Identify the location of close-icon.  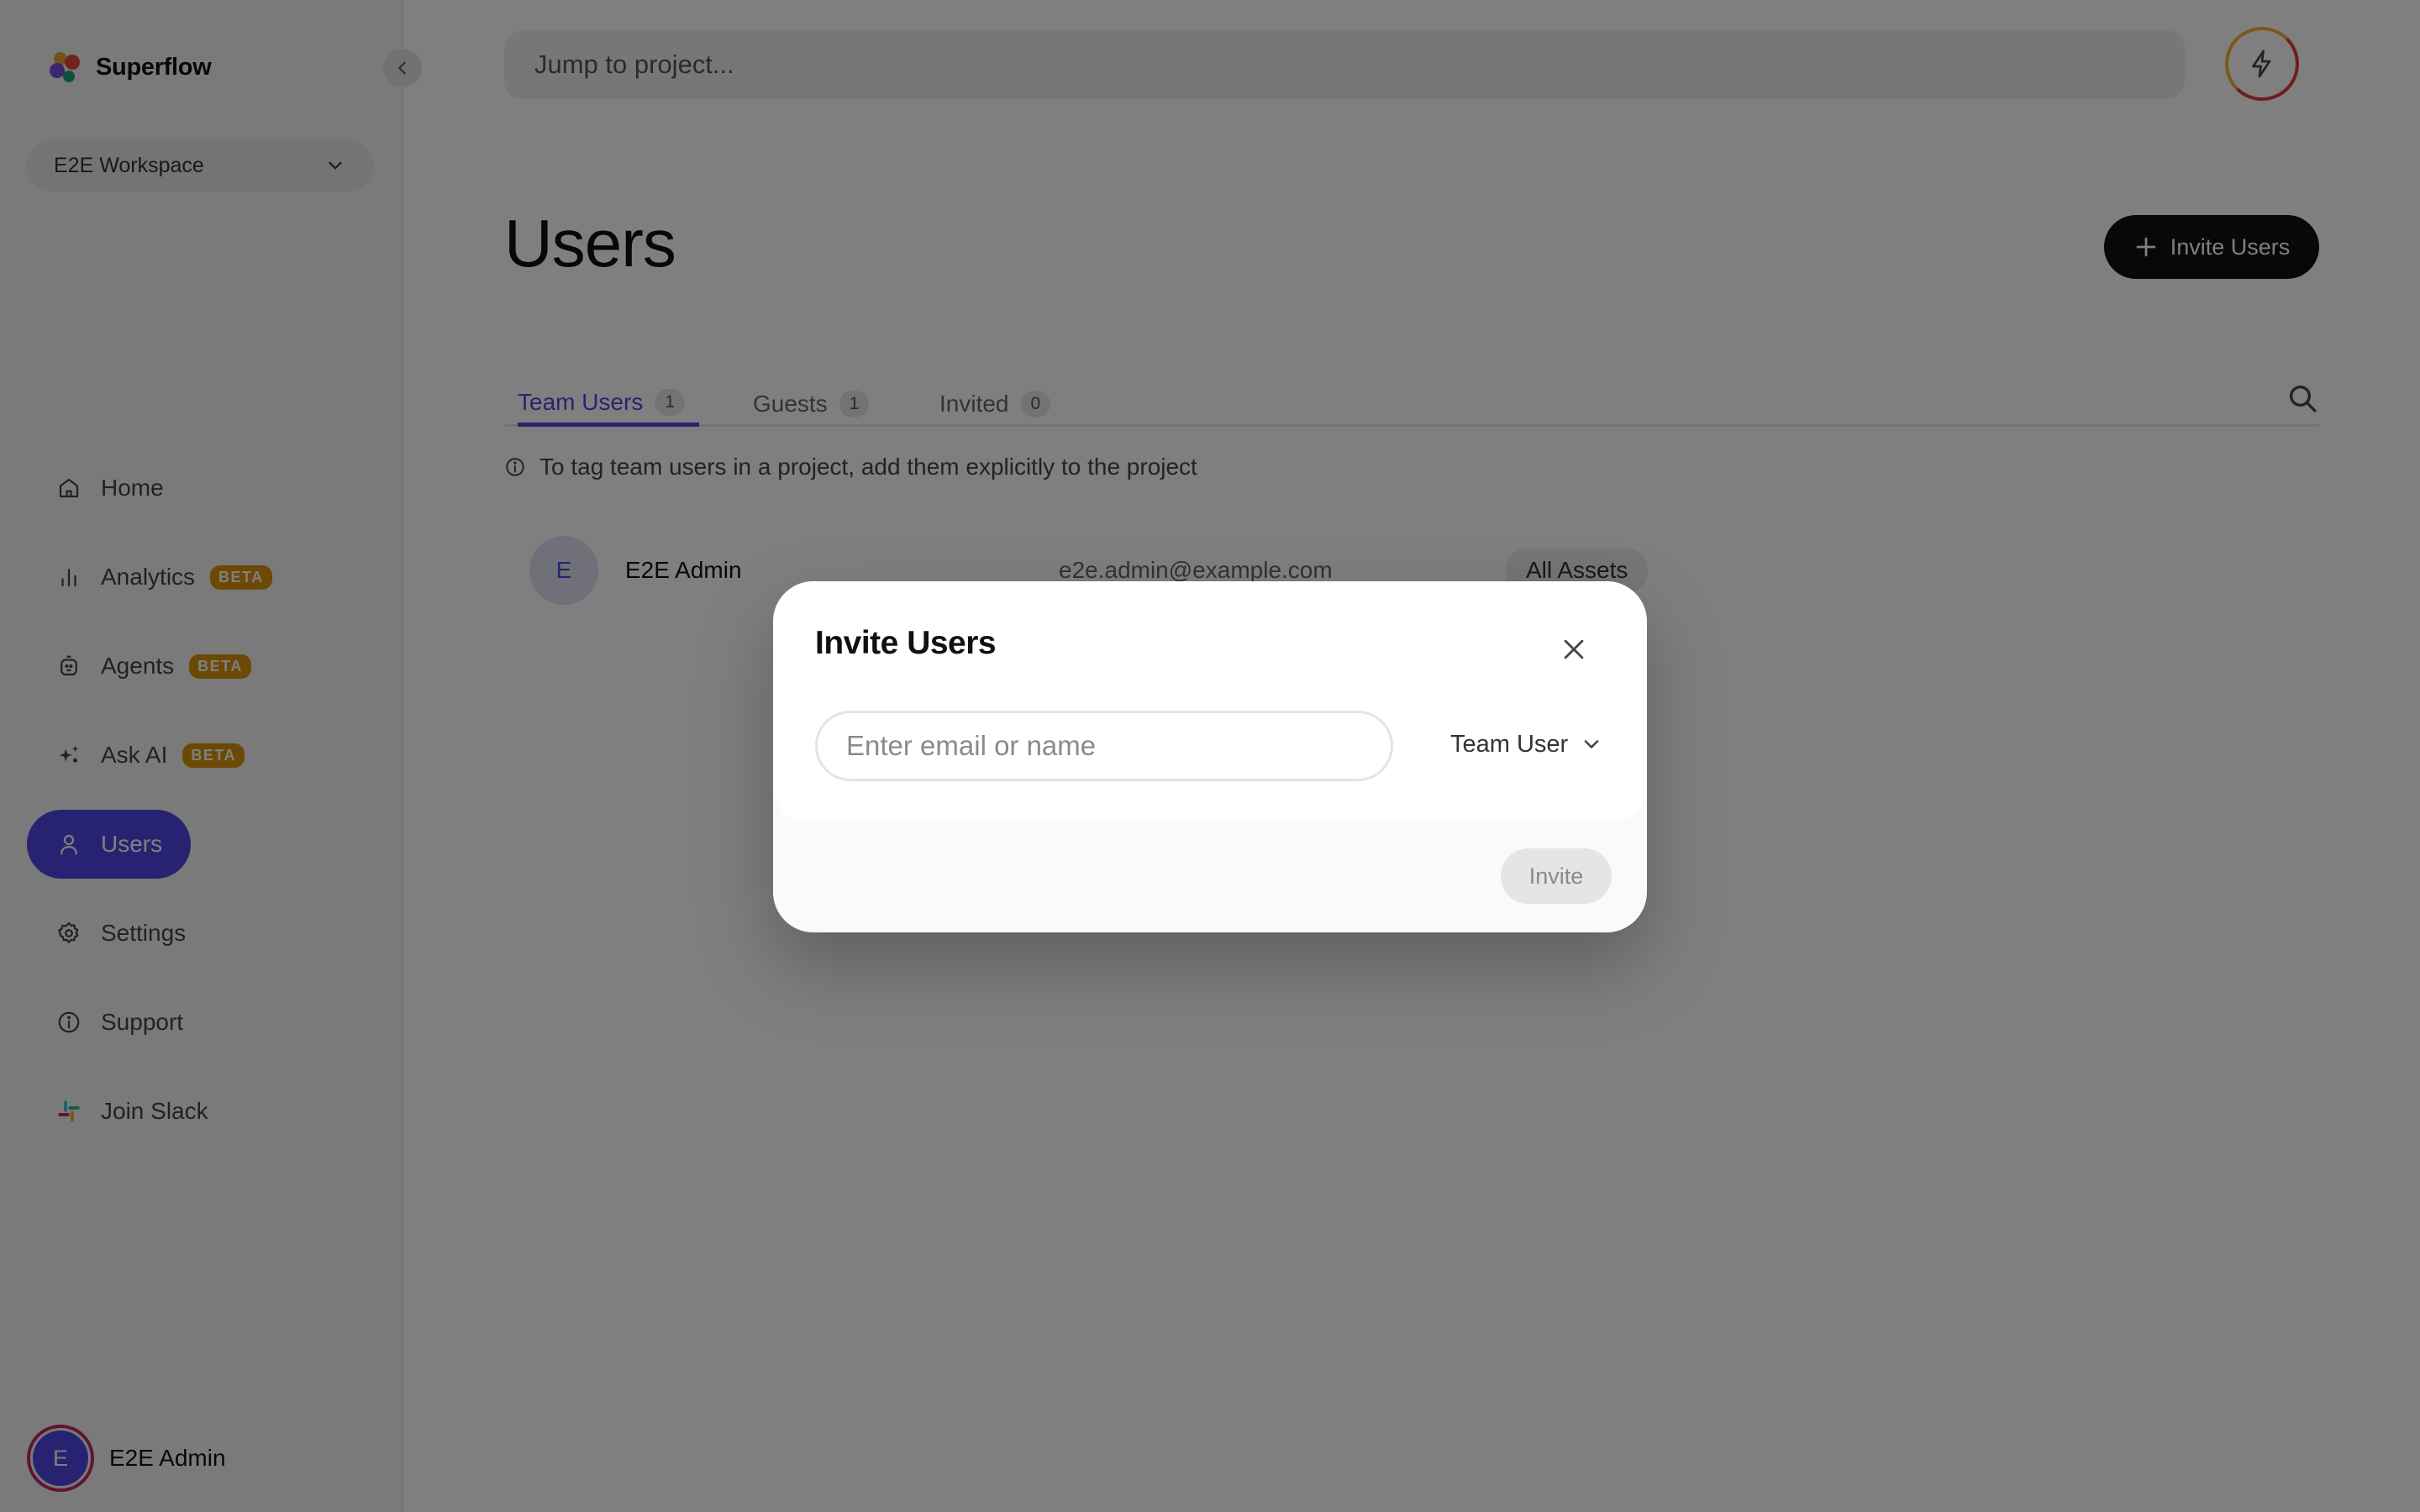
(1574, 649).